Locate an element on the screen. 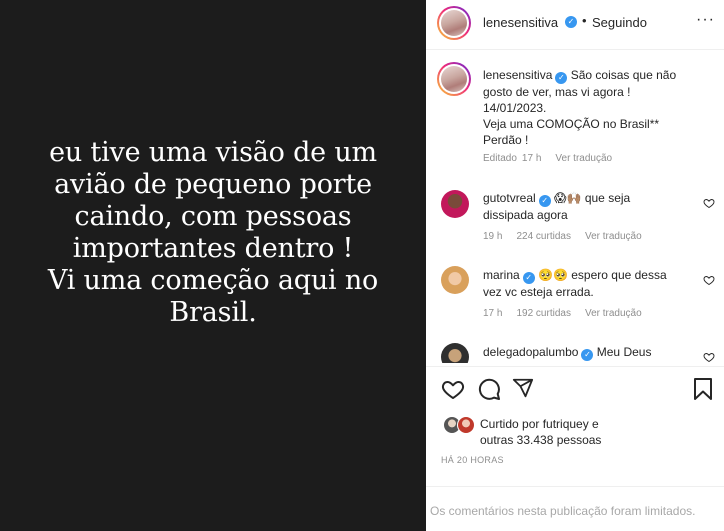  comment-age: 19 h is located at coordinates (493, 236).